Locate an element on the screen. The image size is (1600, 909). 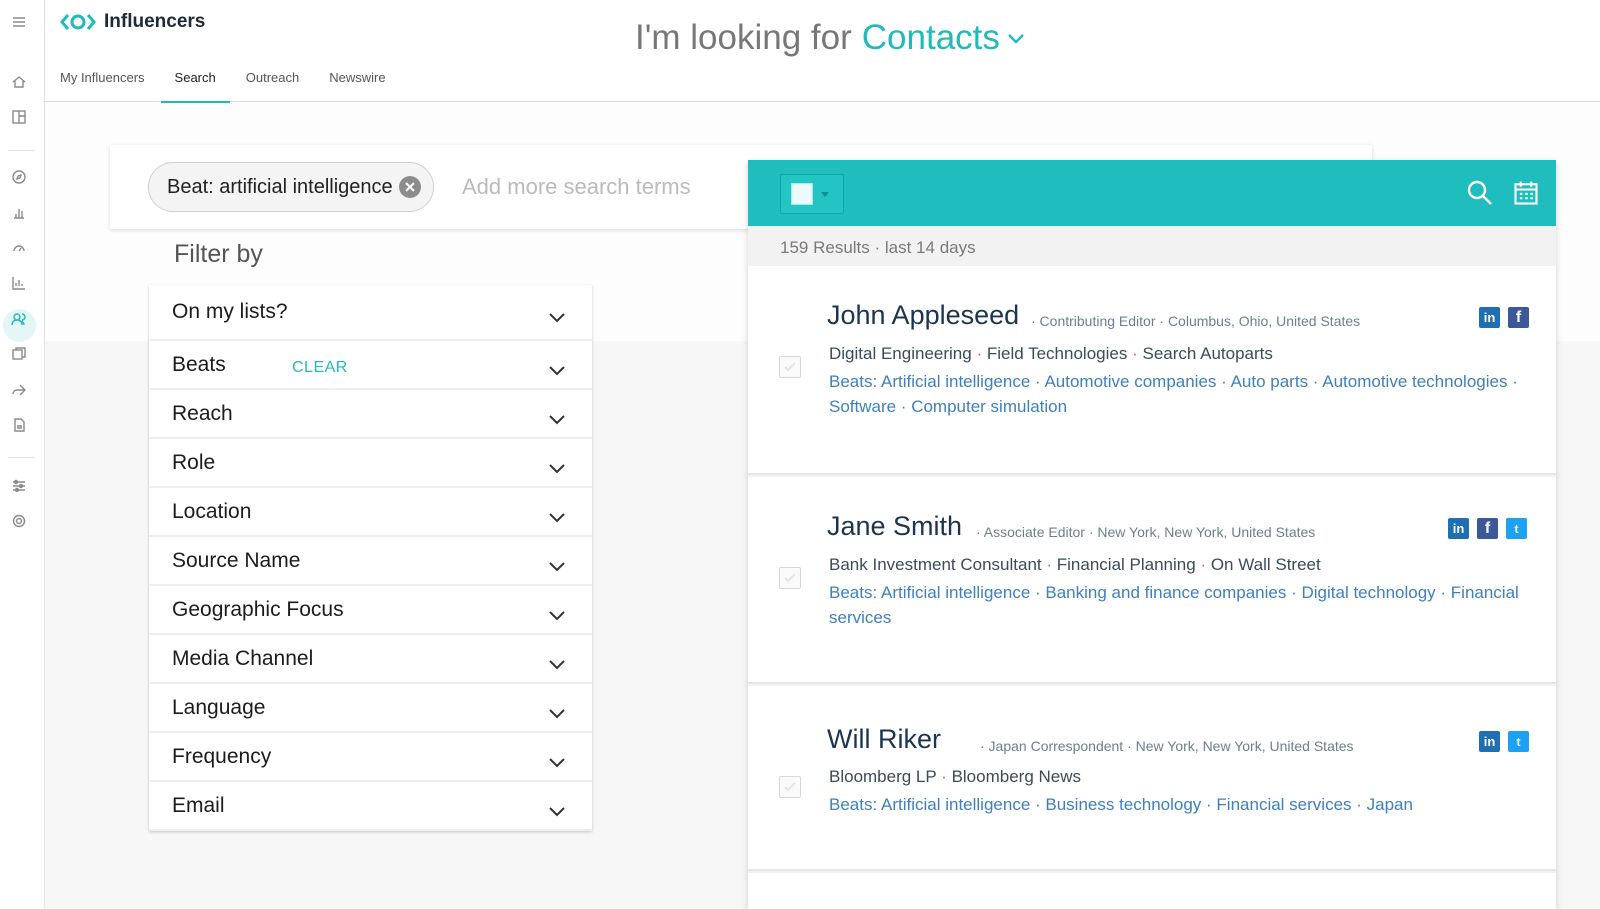
filter-label: Frequency is located at coordinates (222, 756).